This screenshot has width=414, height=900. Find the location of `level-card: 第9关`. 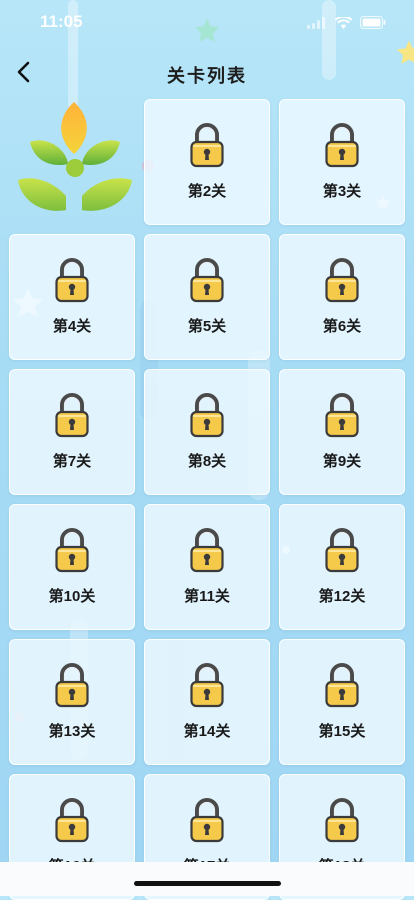

level-card: 第9关 is located at coordinates (342, 432).